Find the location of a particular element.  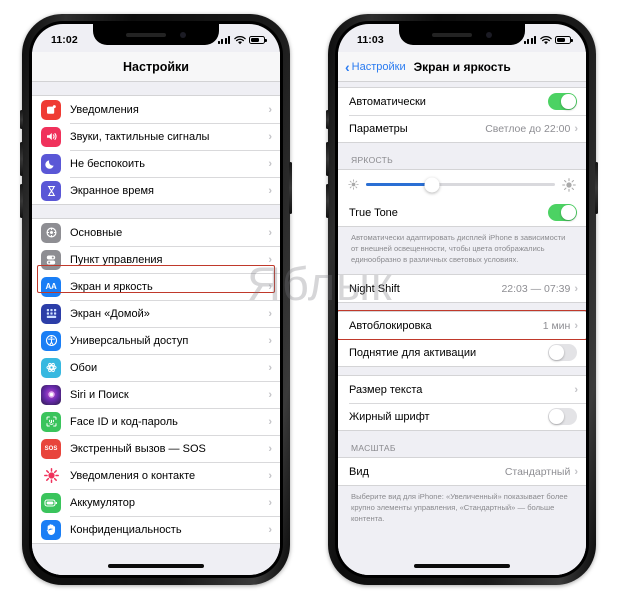

sidebar-item-emergency-sos: SOS Экстренный вызов — SOS › is located at coordinates (156, 448).